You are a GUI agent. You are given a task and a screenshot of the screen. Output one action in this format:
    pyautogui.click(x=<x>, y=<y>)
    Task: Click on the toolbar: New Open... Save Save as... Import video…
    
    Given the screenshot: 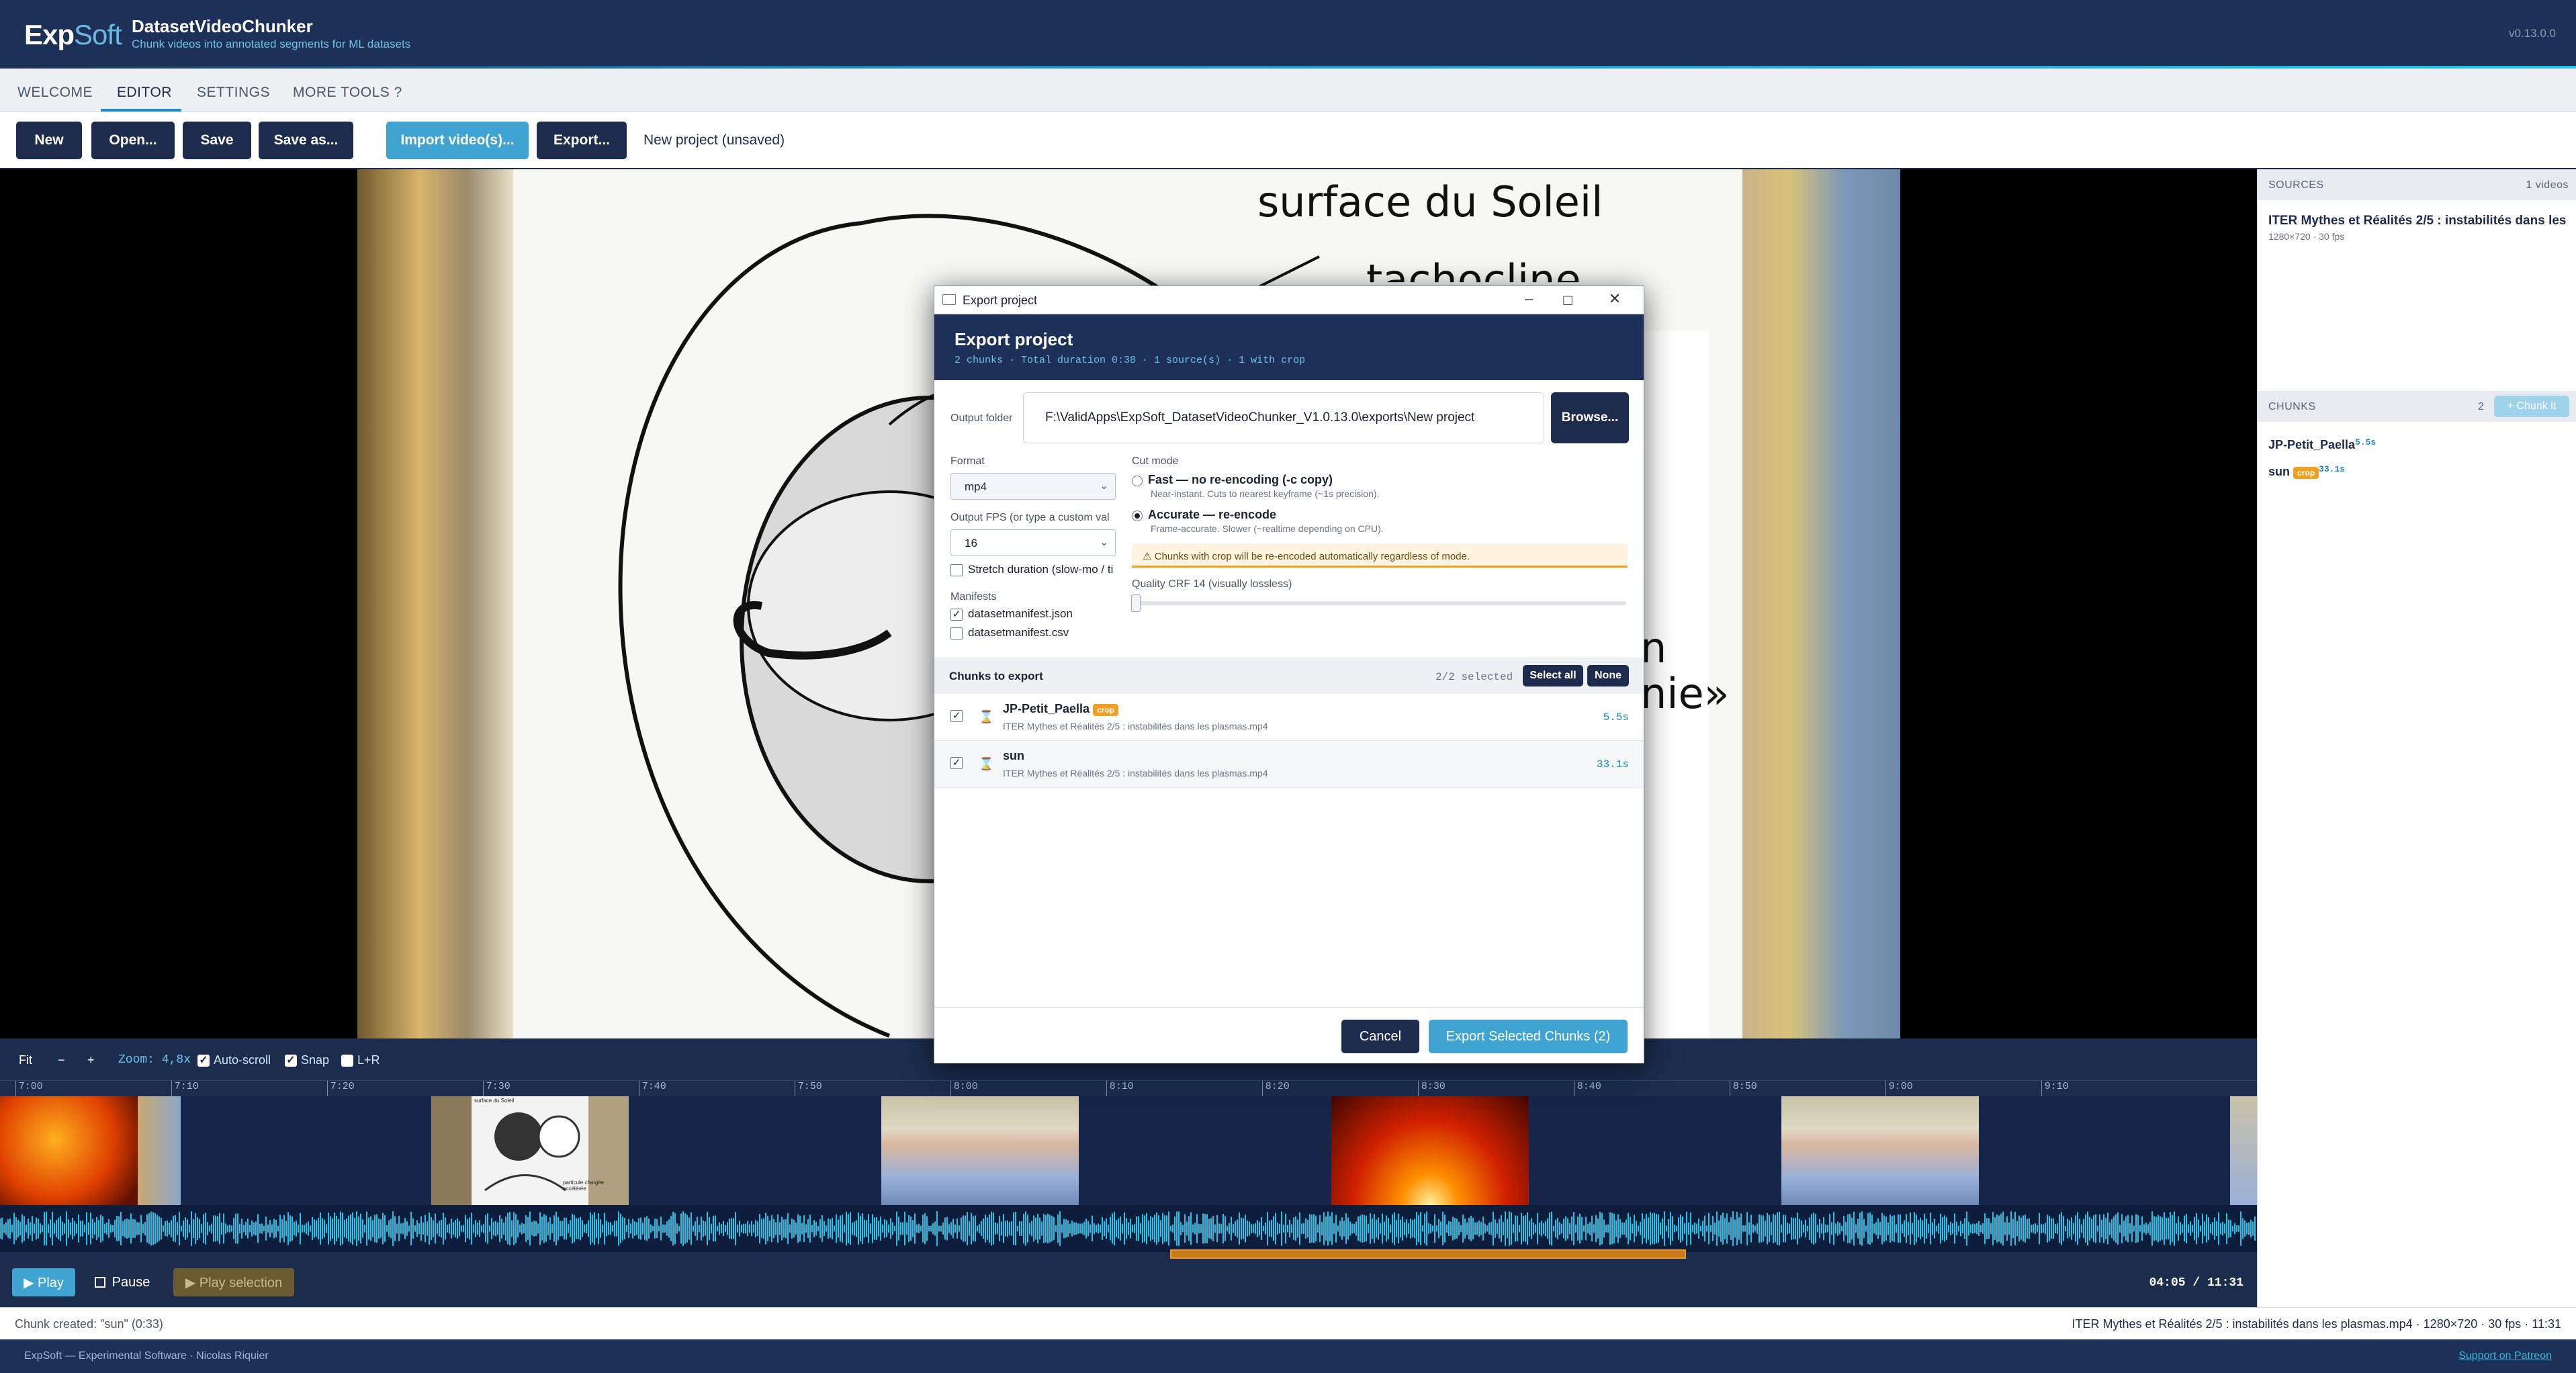 What is the action you would take?
    pyautogui.click(x=1288, y=140)
    